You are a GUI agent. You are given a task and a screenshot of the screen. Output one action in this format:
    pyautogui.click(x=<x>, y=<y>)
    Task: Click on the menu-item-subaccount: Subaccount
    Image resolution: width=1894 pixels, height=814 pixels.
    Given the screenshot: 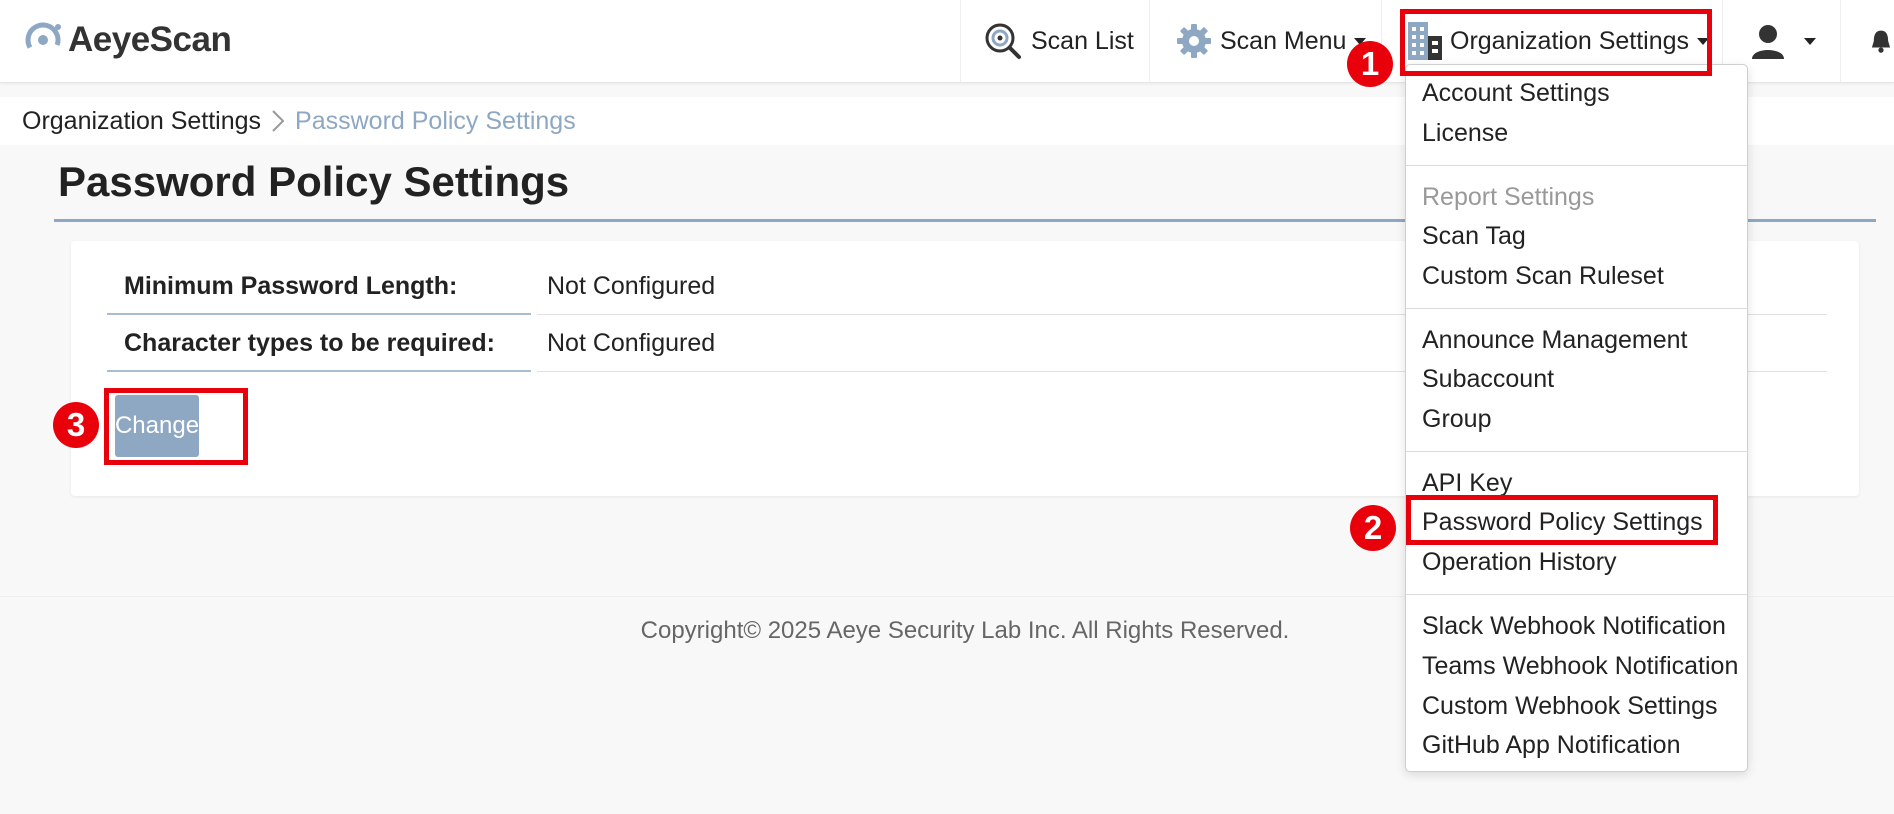 What is the action you would take?
    pyautogui.click(x=1488, y=379)
    